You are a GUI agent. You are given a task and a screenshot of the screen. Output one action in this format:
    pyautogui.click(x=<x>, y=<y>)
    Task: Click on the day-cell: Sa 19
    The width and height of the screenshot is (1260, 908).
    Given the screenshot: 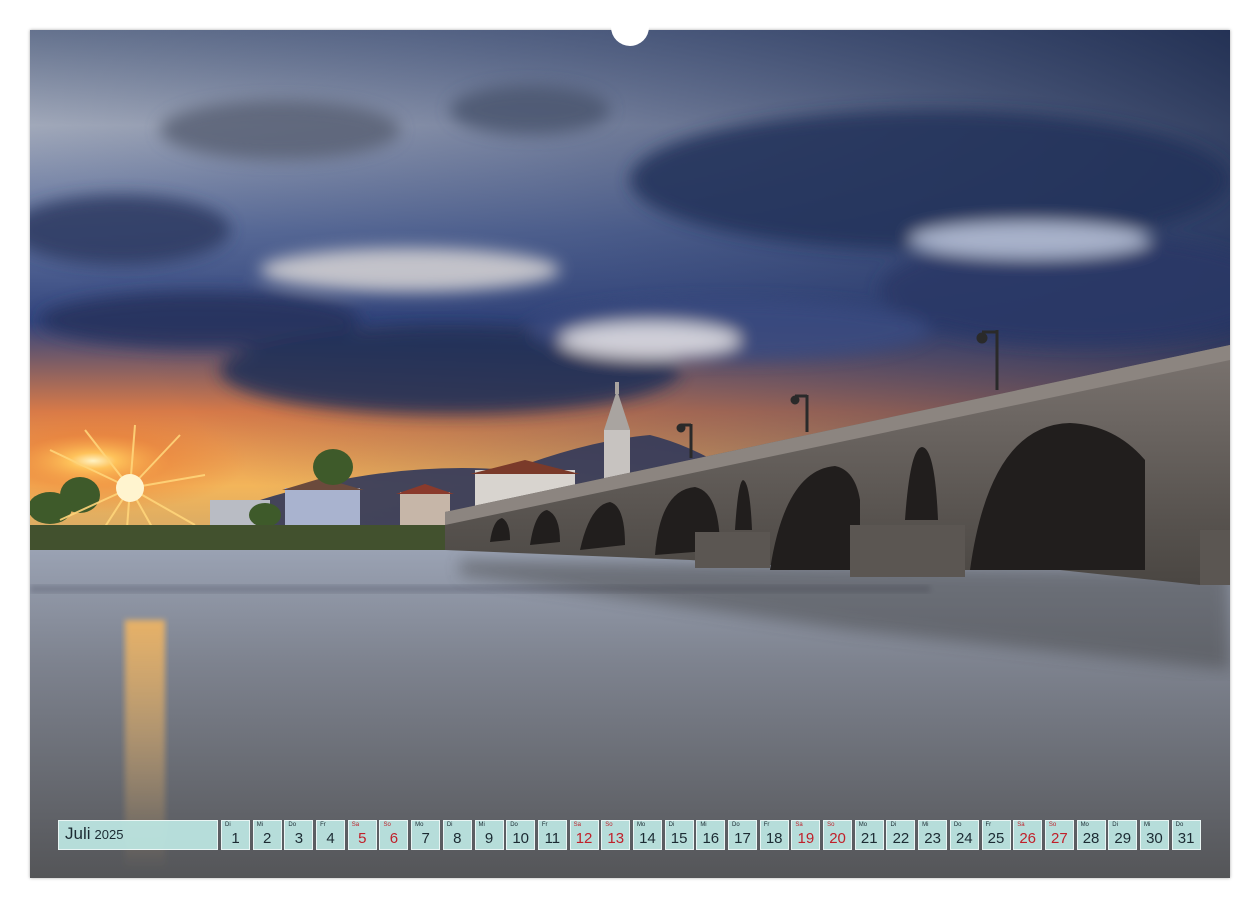 What is the action you would take?
    pyautogui.click(x=806, y=835)
    